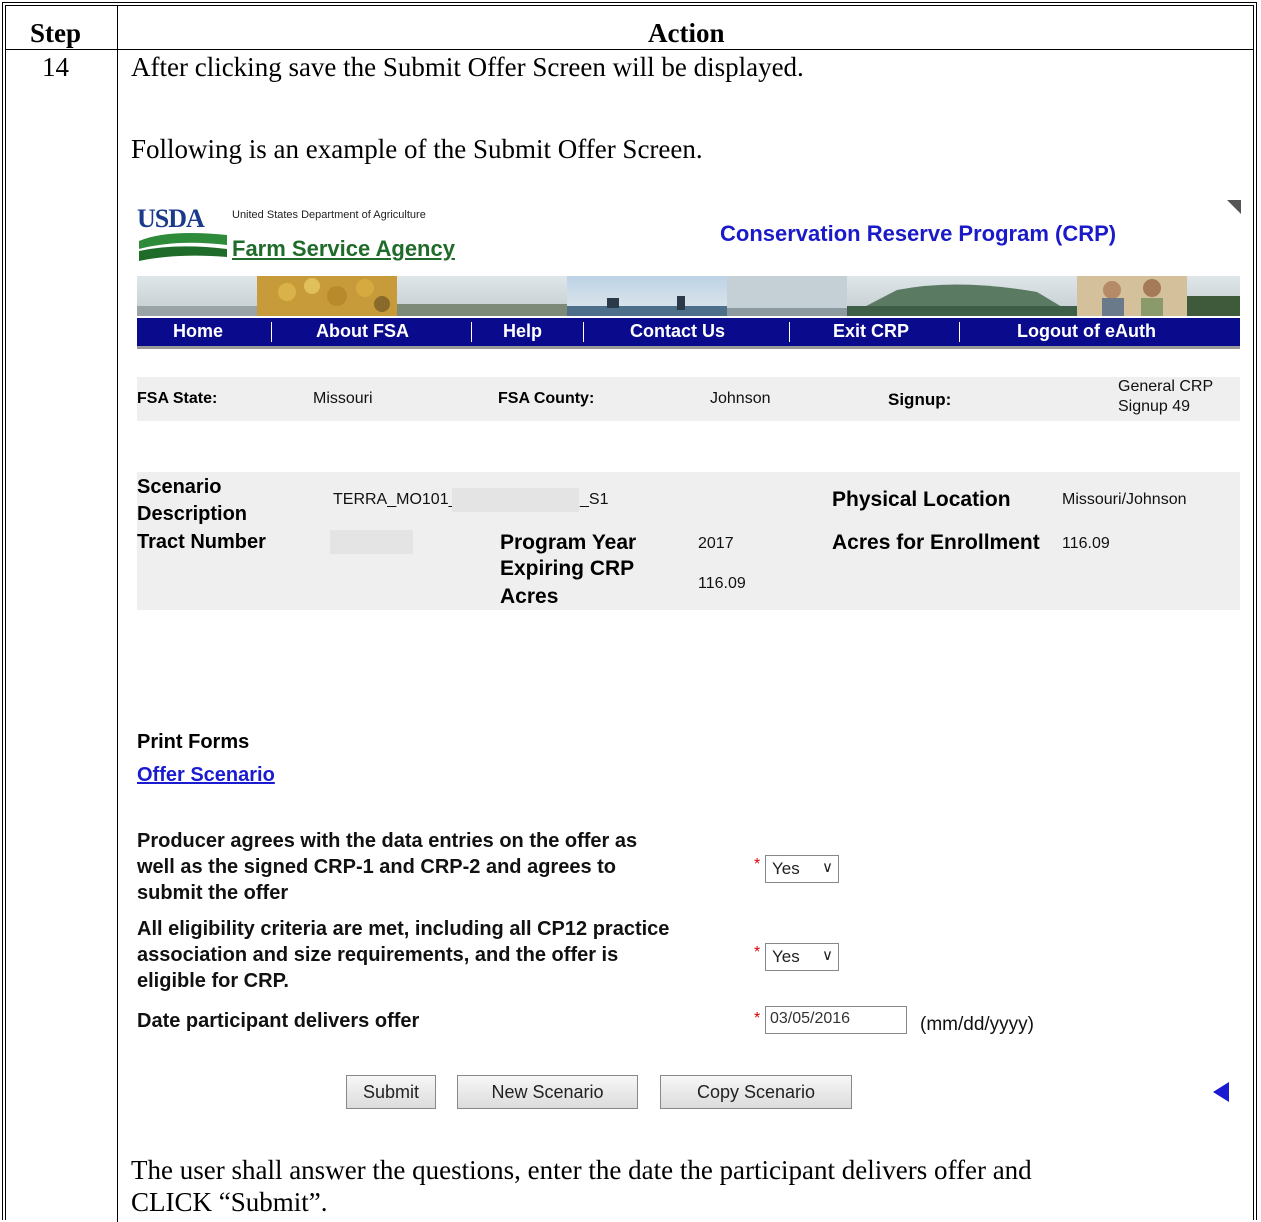 The width and height of the screenshot is (1261, 1222). Describe the element at coordinates (756, 1092) in the screenshot. I see `copy-scenario-button: Copy Scenario` at that location.